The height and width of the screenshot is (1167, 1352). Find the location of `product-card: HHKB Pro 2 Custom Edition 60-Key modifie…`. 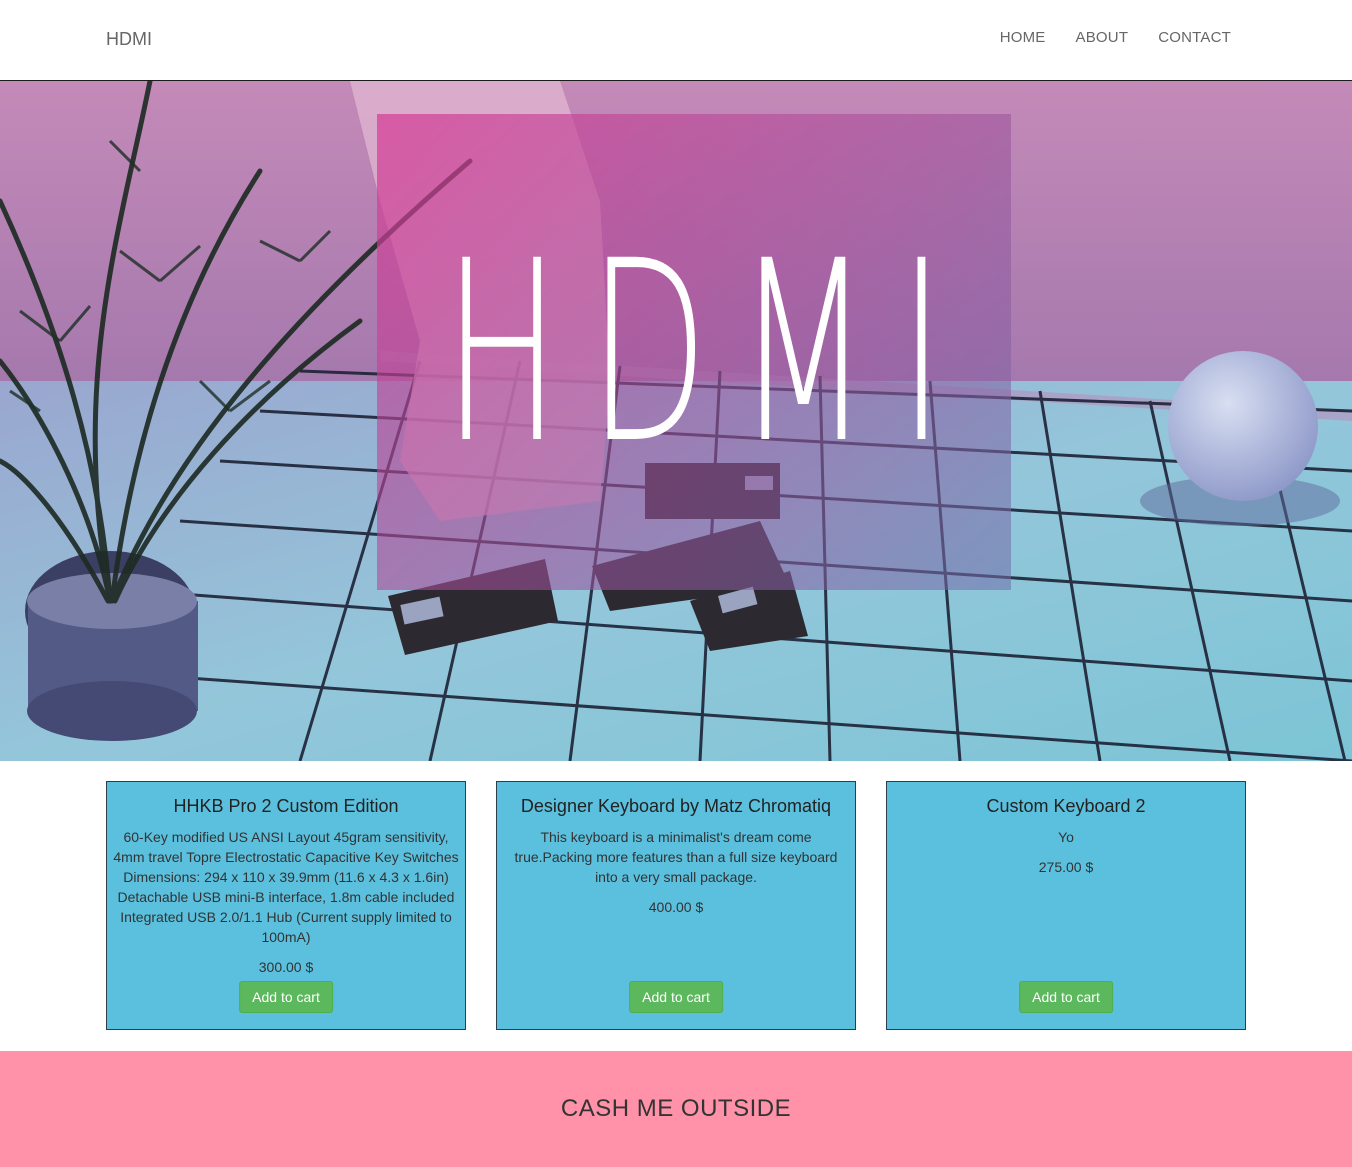

product-card: HHKB Pro 2 Custom Edition 60-Key modifie… is located at coordinates (286, 905).